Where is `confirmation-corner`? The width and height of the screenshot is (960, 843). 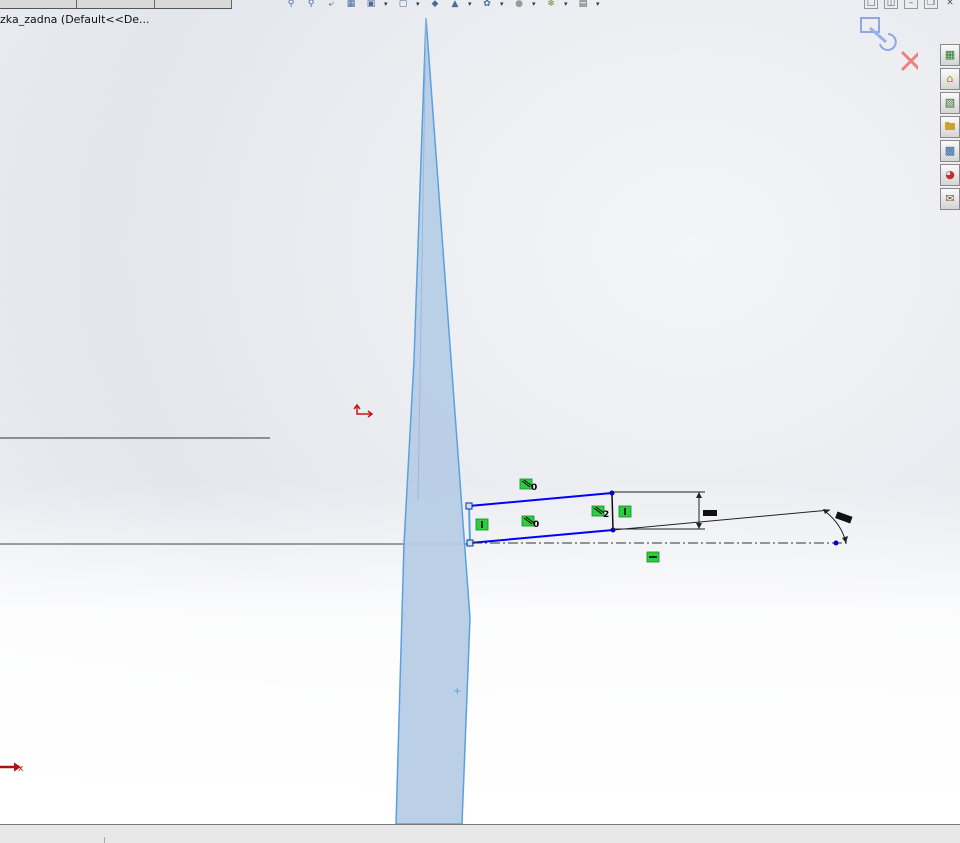 confirmation-corner is located at coordinates (890, 44).